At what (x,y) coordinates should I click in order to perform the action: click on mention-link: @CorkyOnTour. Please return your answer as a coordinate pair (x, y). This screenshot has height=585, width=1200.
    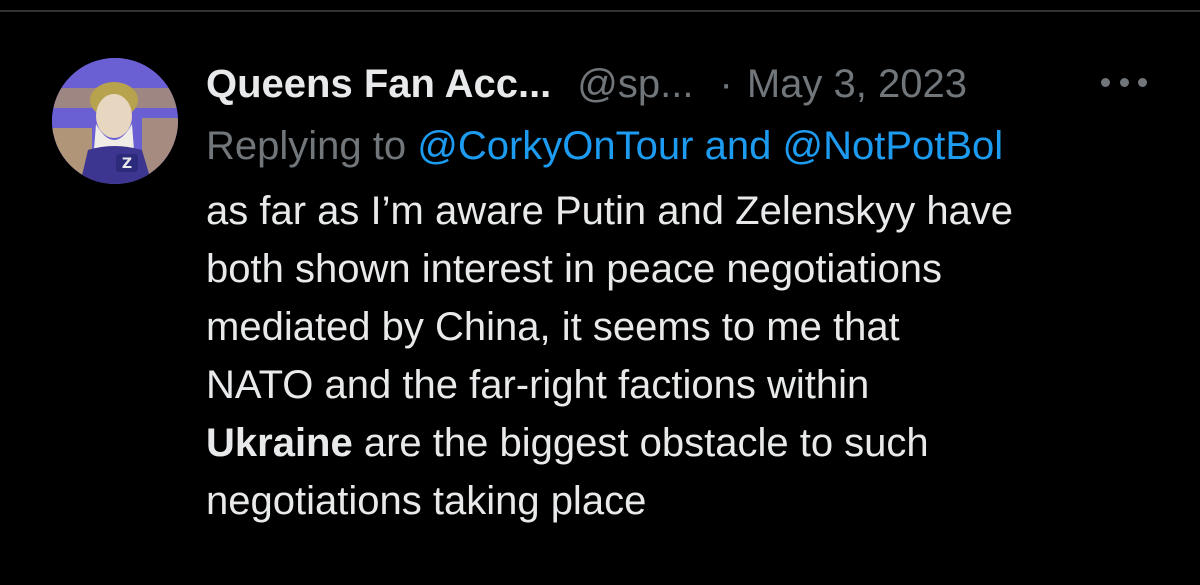
    Looking at the image, I should click on (555, 146).